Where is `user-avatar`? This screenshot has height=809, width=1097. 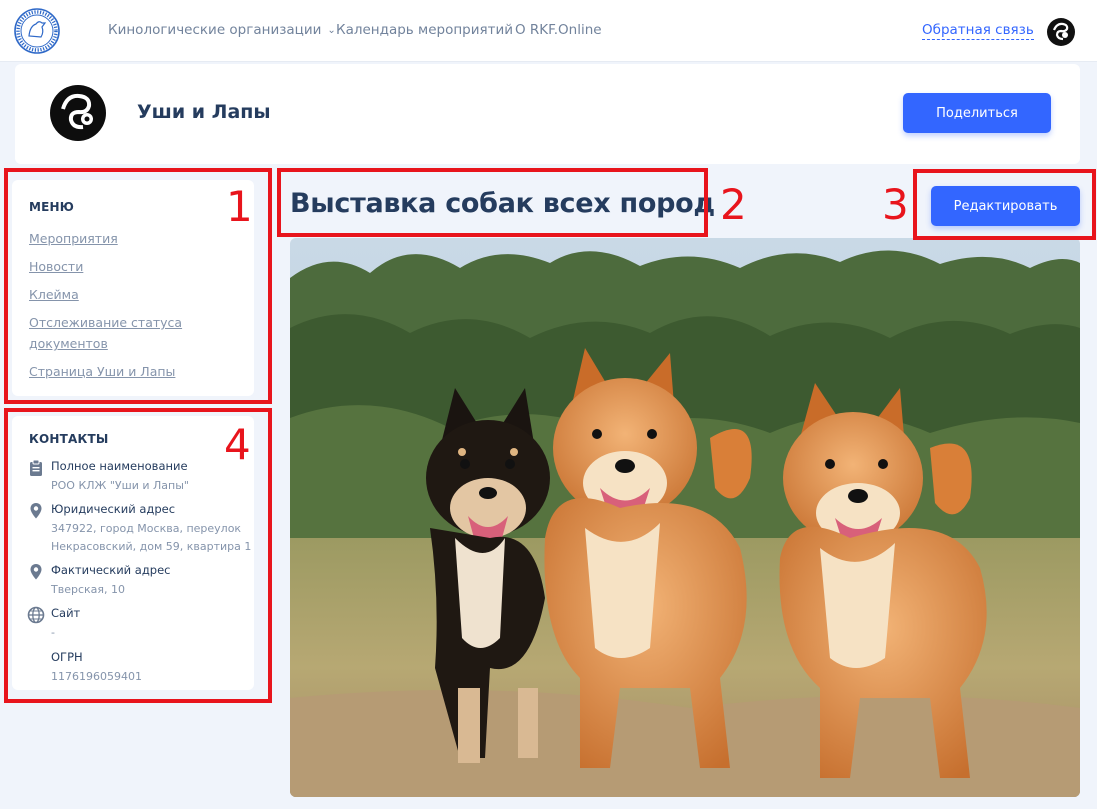
user-avatar is located at coordinates (1061, 32).